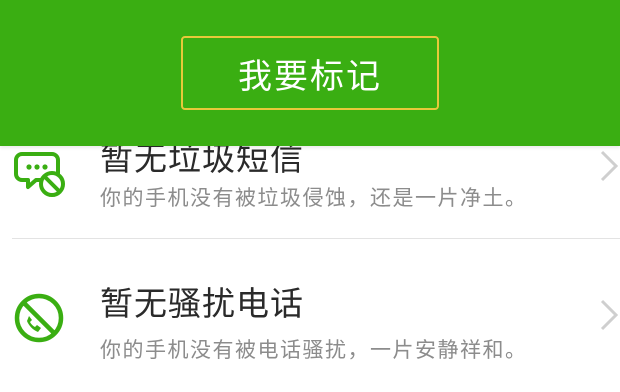 Image resolution: width=620 pixels, height=392 pixels. Describe the element at coordinates (39, 175) in the screenshot. I see `sms-blocked-icon` at that location.